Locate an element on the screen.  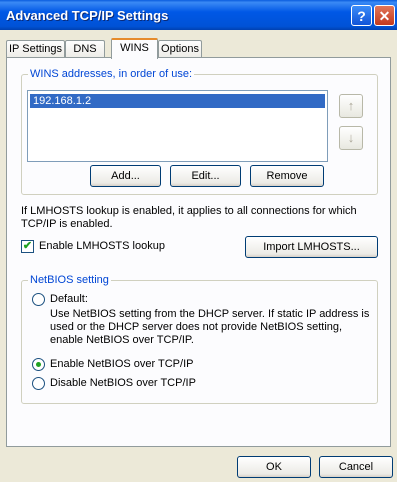
help-icon: ? is located at coordinates (361, 16).